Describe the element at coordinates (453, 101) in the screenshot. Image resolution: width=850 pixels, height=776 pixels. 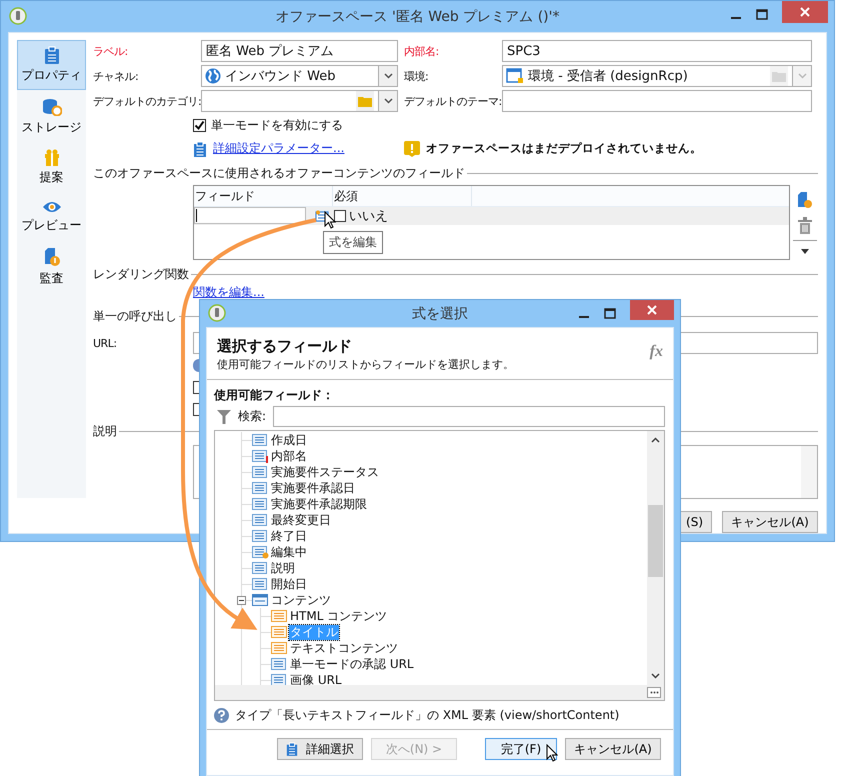
I see `field-label: デフォルトのテーマ:` at that location.